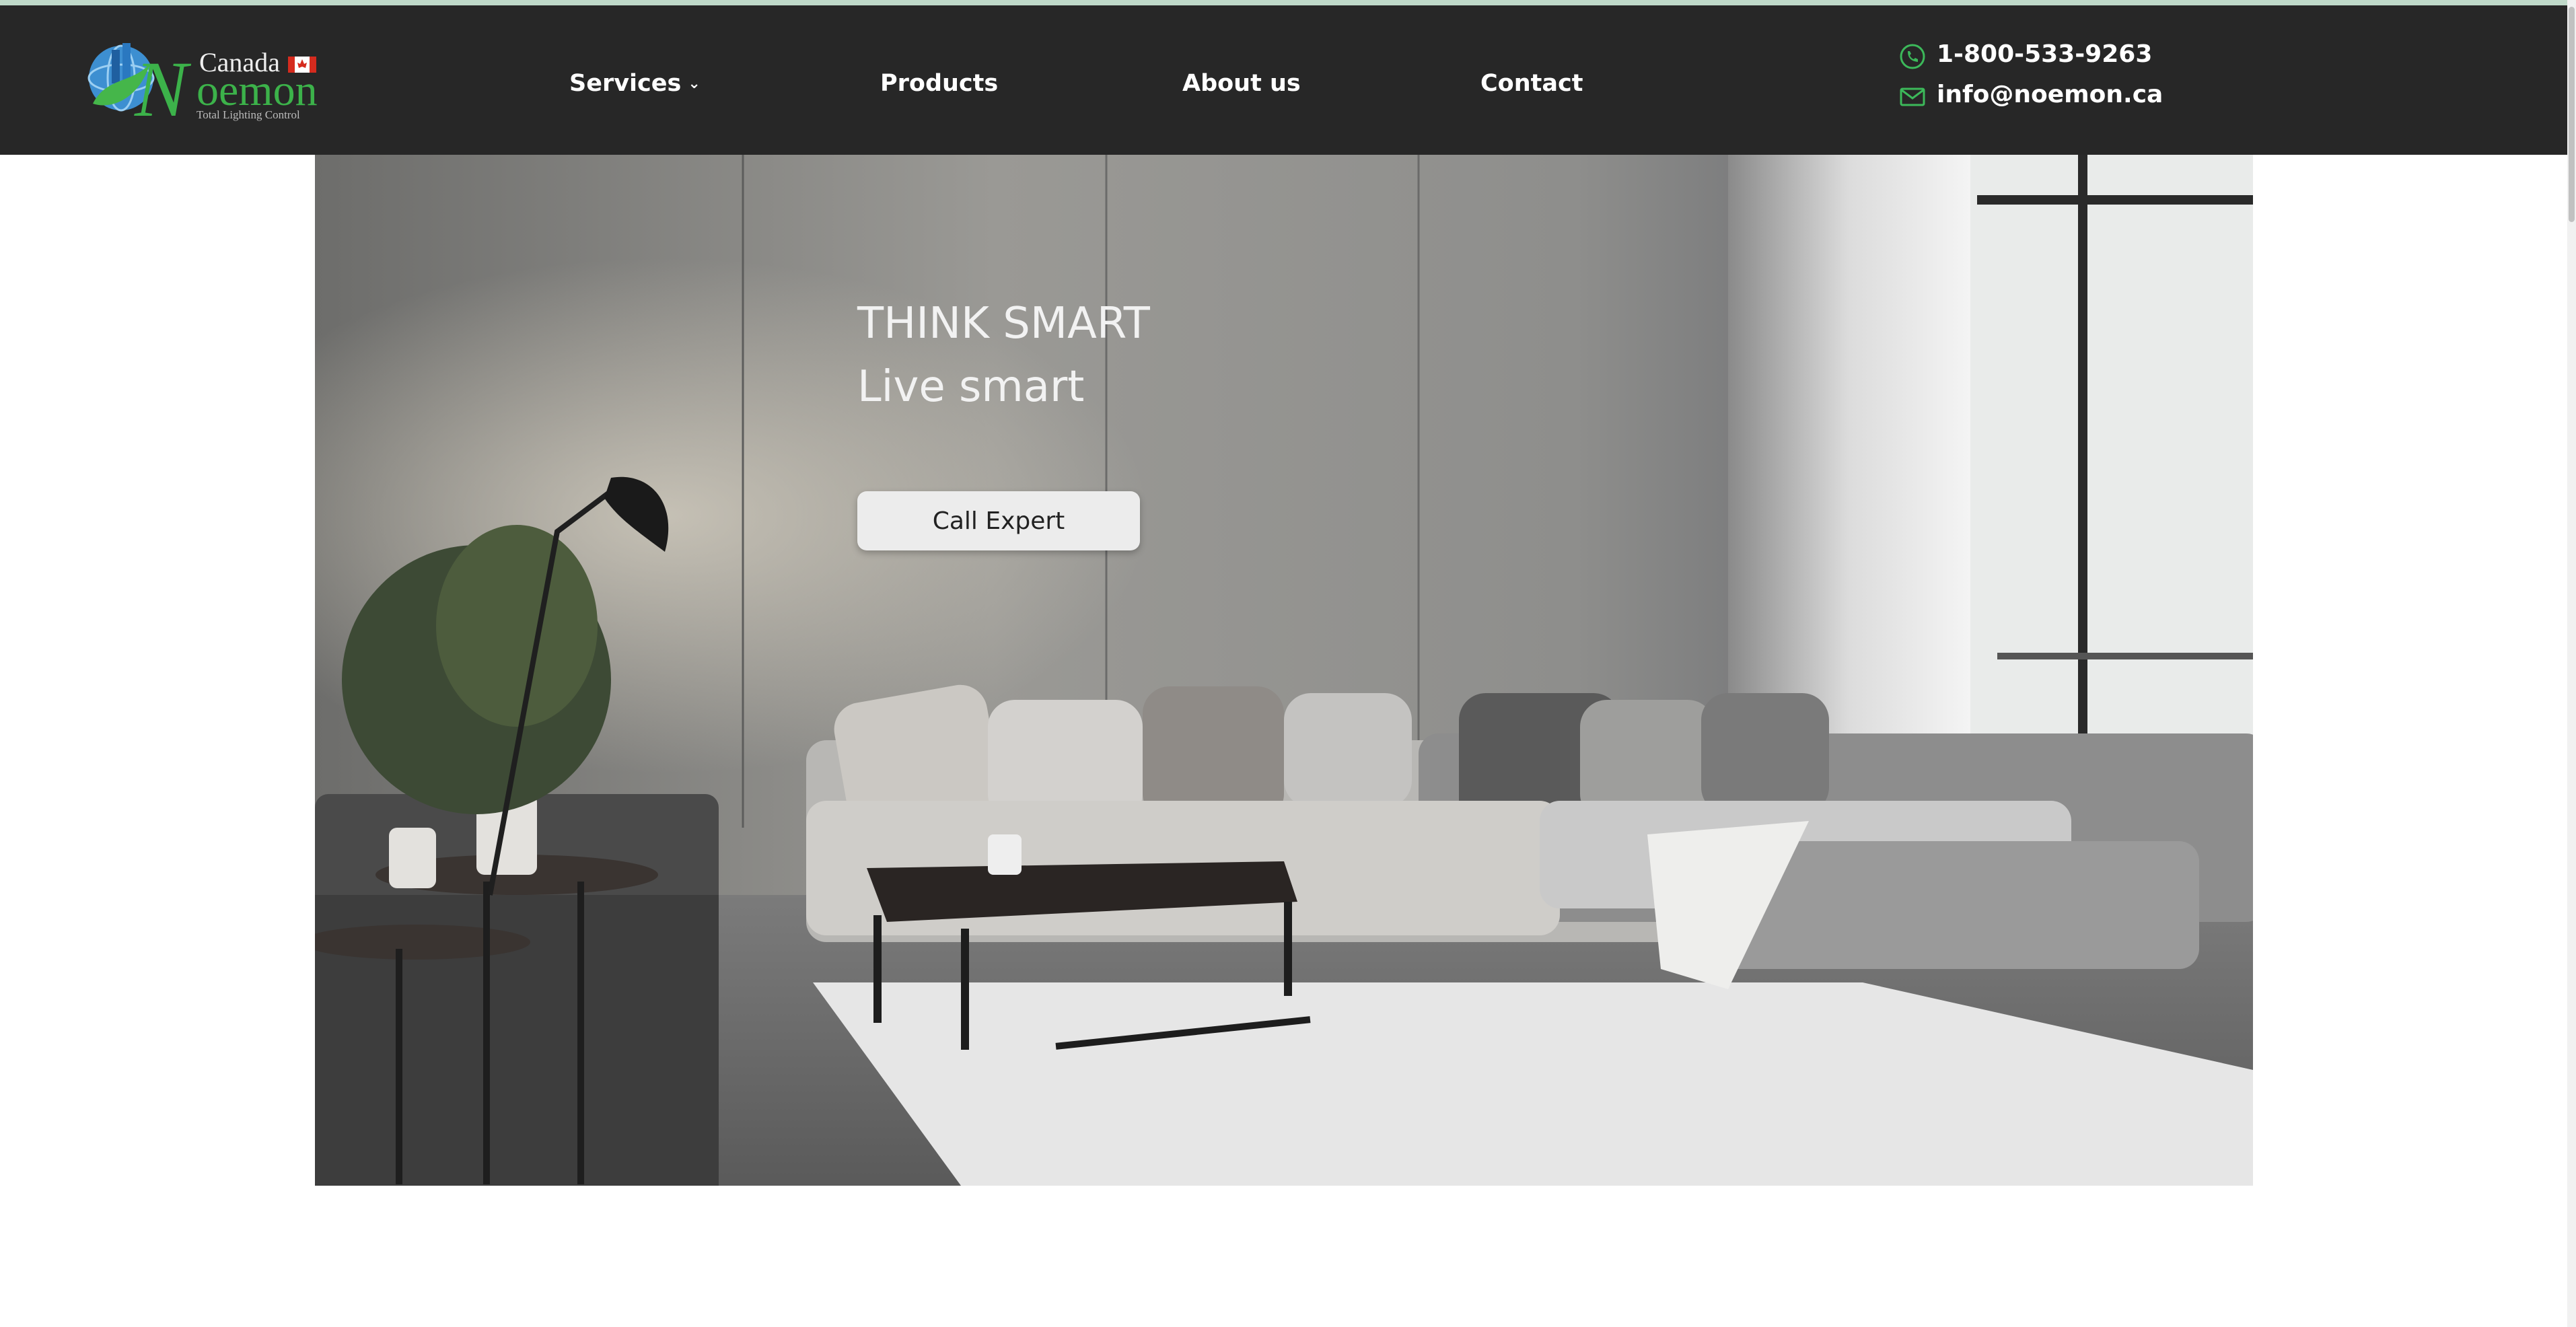 This screenshot has width=2576, height=1327. What do you see at coordinates (2050, 94) in the screenshot?
I see `email-address: info@noemon.ca` at bounding box center [2050, 94].